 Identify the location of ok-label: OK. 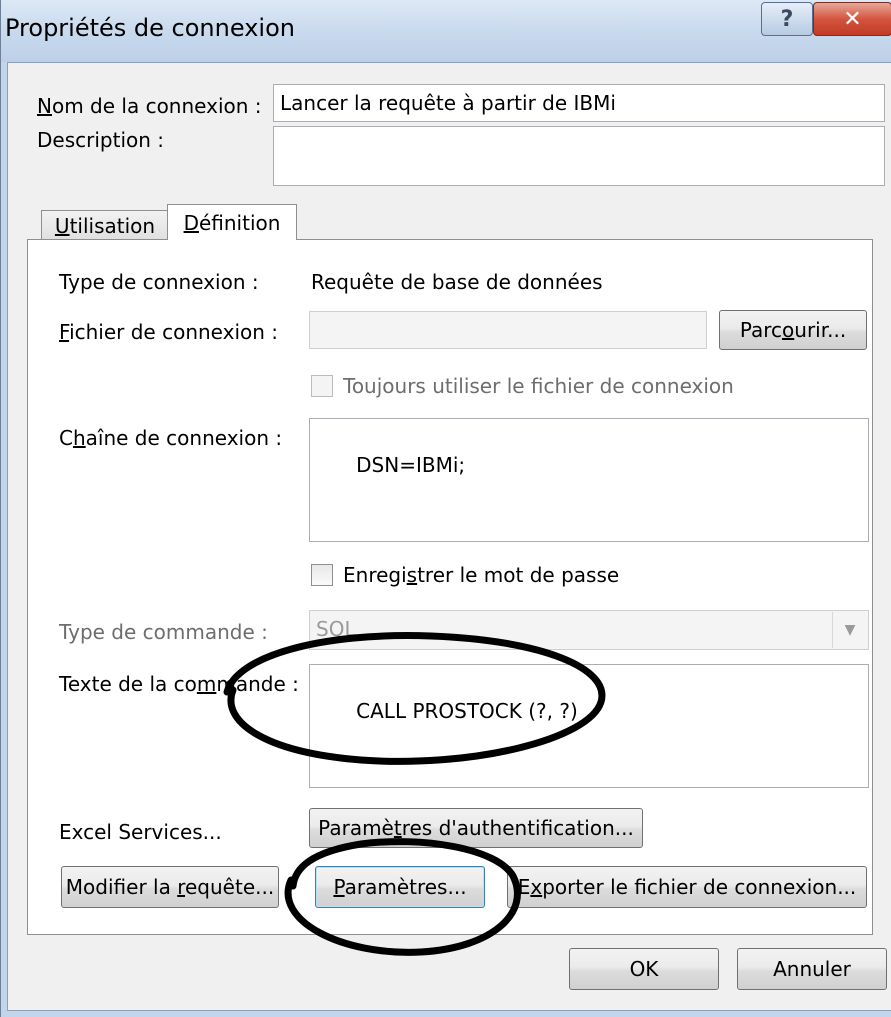
(644, 969).